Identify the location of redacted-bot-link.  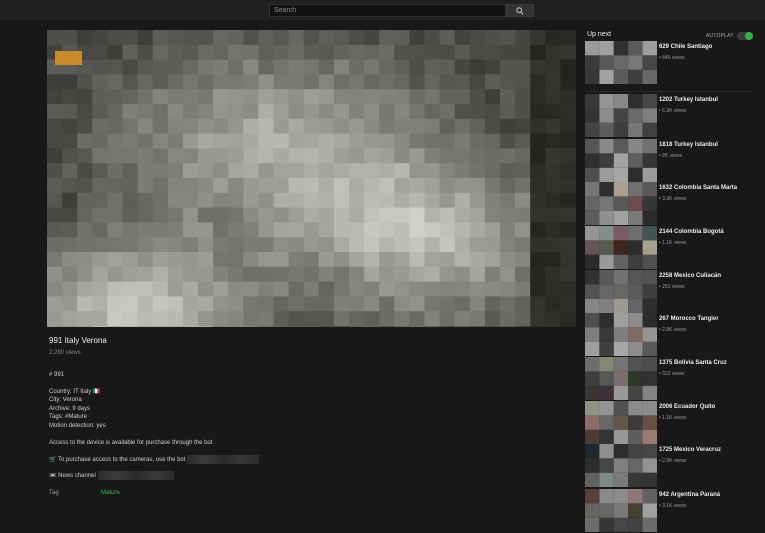
(223, 460).